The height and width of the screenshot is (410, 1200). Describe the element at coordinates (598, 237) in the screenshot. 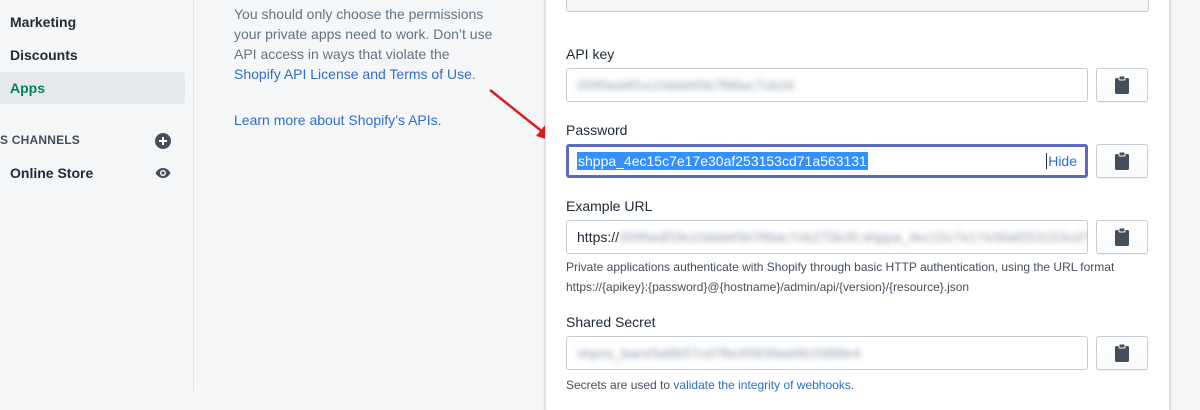

I see `example-url-prefix: https://` at that location.